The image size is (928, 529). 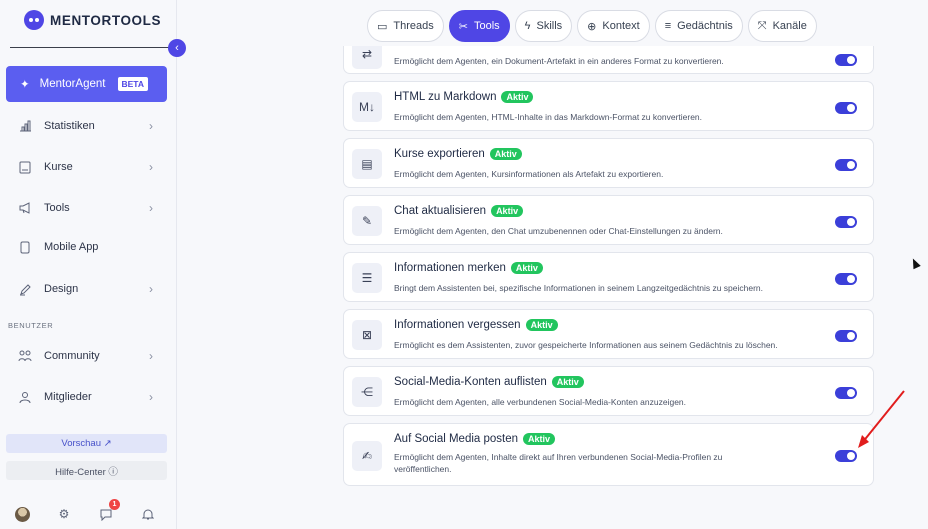 What do you see at coordinates (133, 84) in the screenshot?
I see `beta-badge: BETA` at bounding box center [133, 84].